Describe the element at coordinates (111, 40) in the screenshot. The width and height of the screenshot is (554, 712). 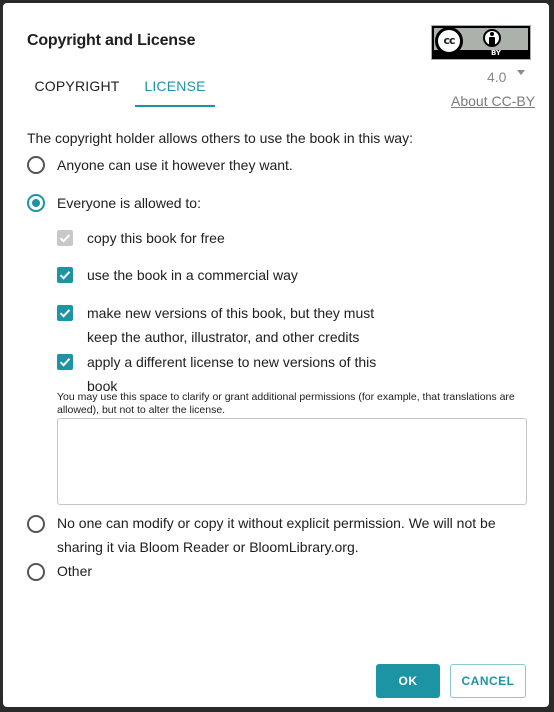
I see `dialog-title: Copyright and License` at that location.